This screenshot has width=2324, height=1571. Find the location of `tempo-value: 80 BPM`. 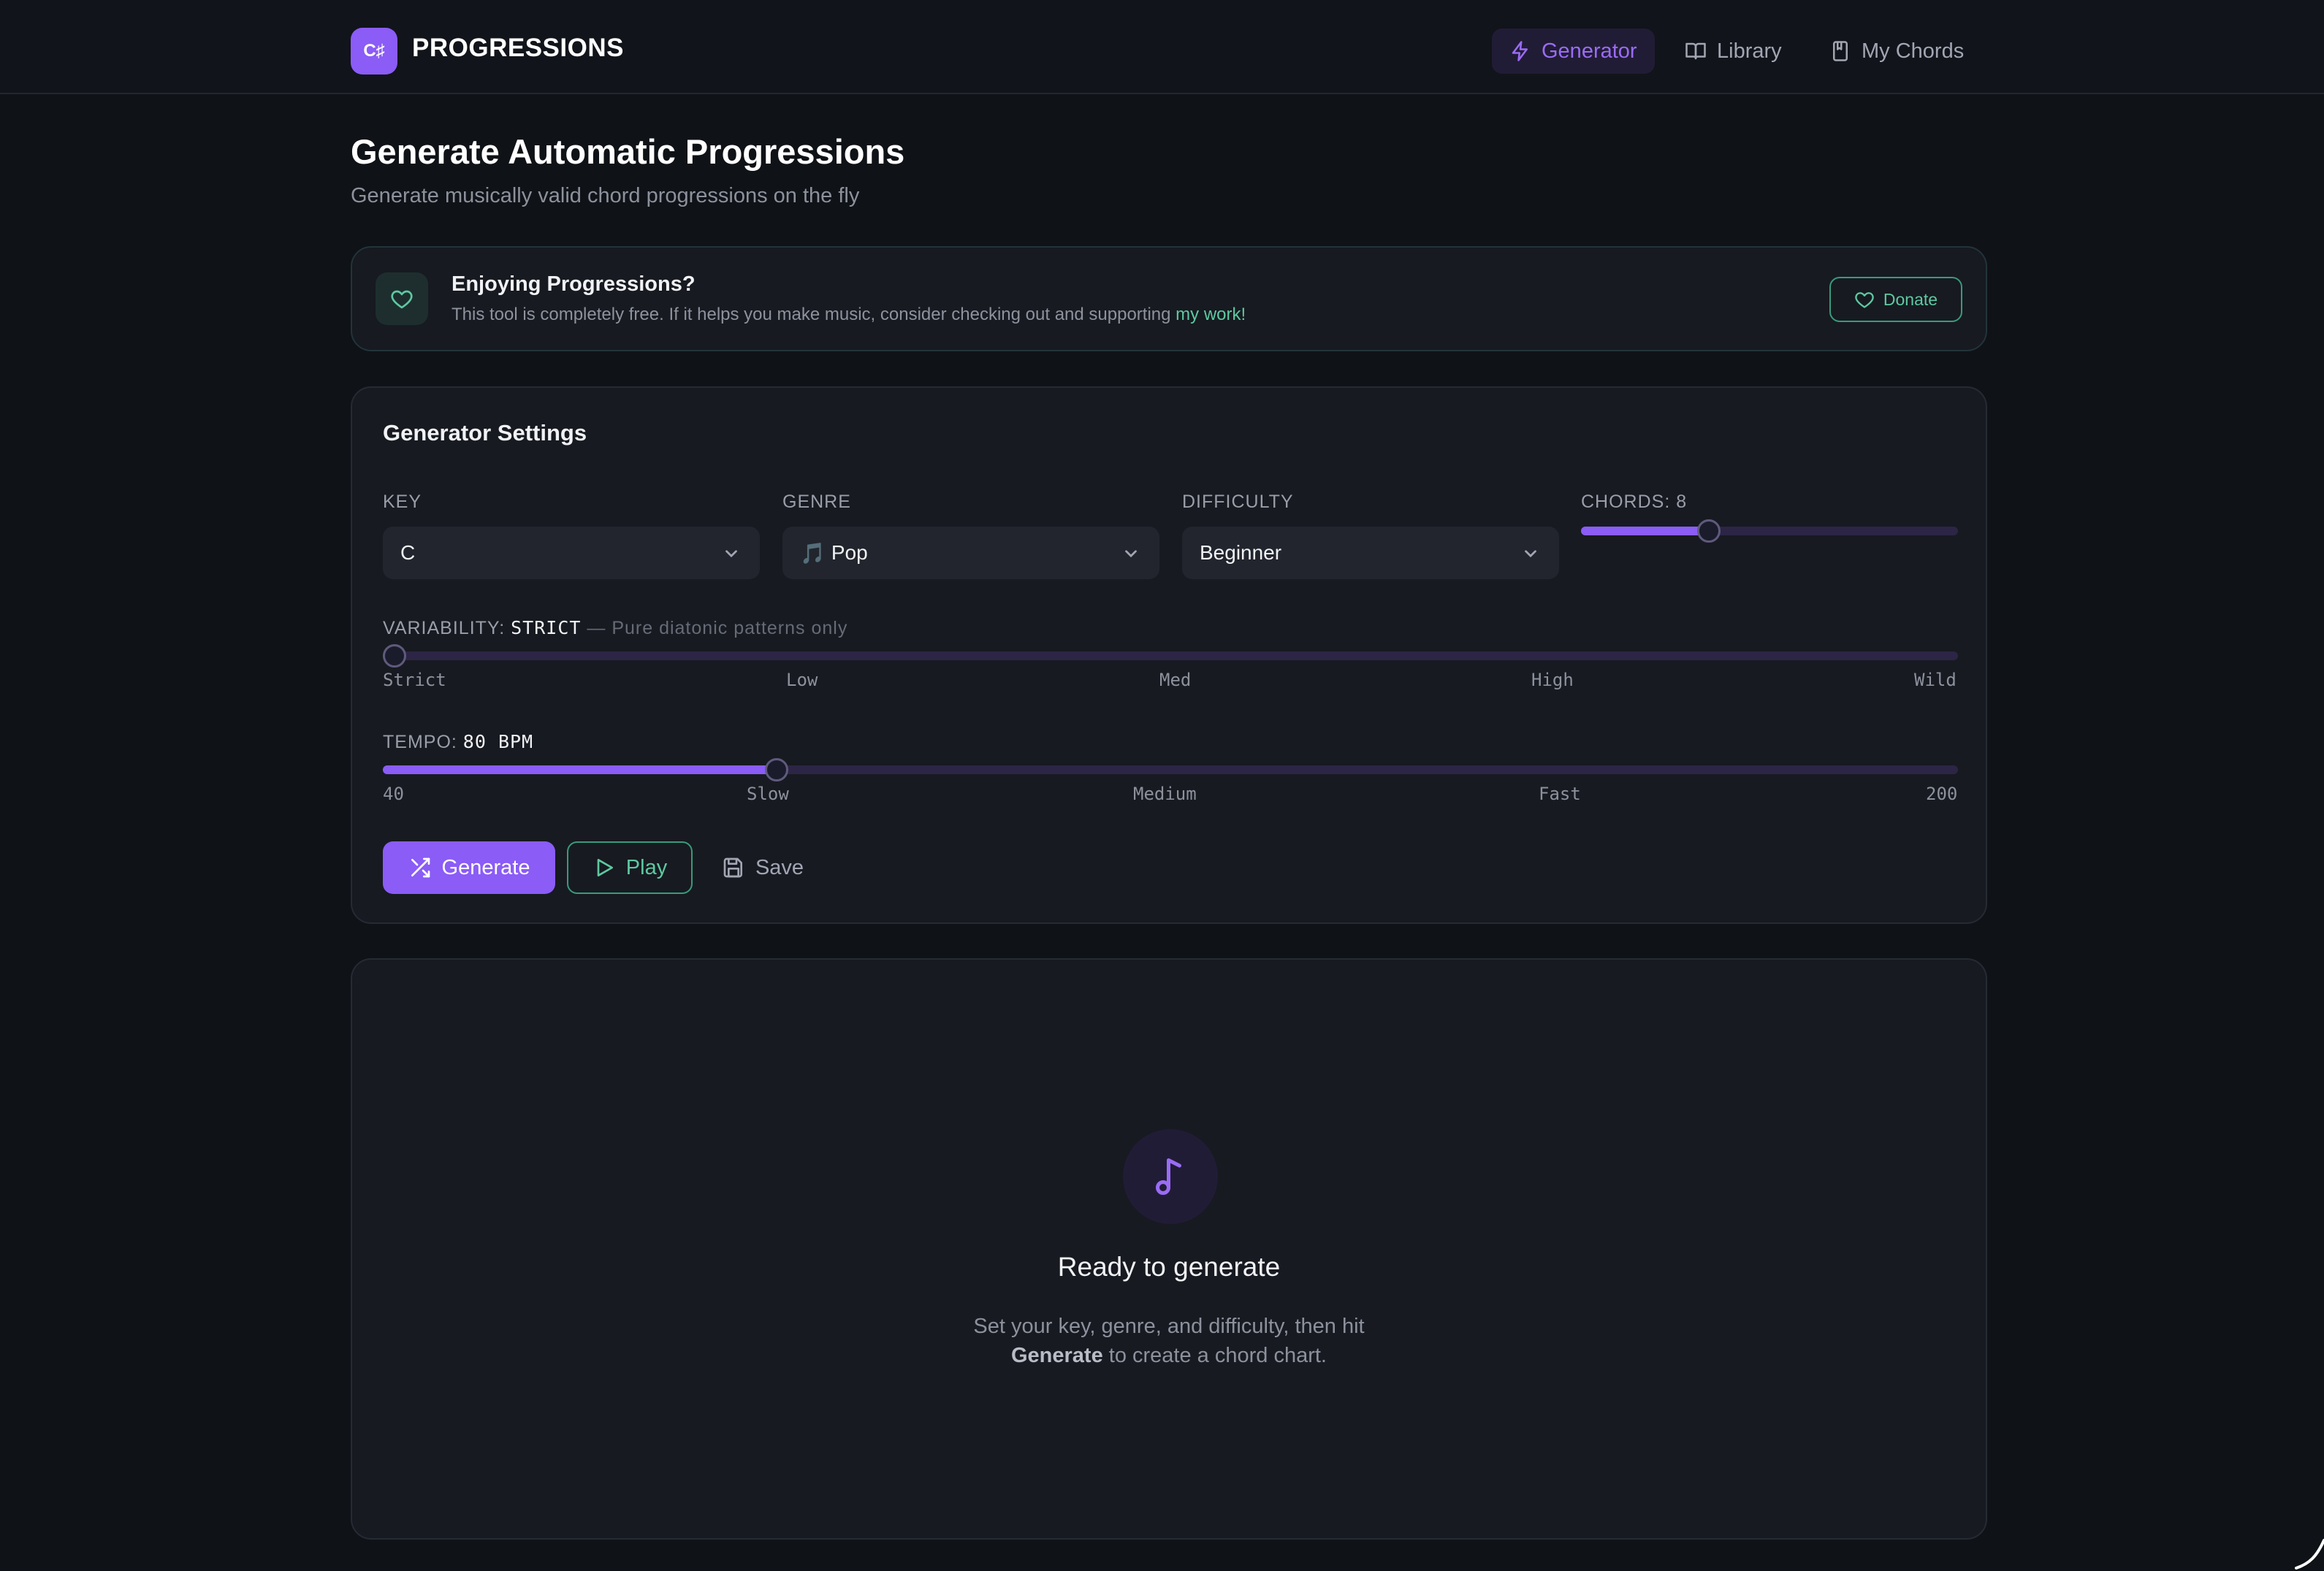

tempo-value: 80 BPM is located at coordinates (498, 741).